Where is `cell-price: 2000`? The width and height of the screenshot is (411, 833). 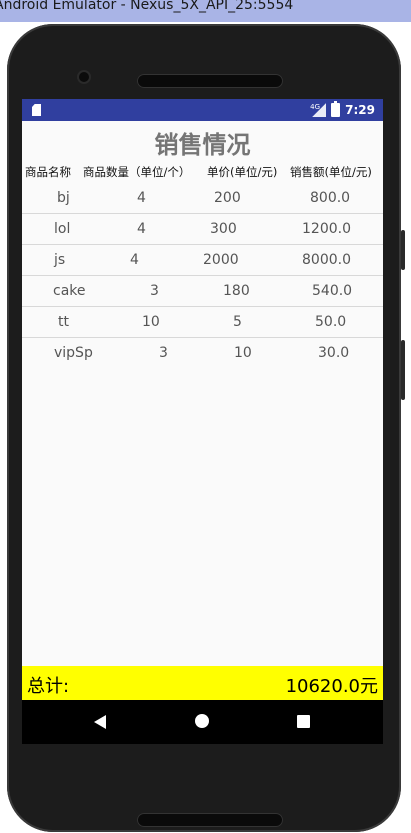
cell-price: 2000 is located at coordinates (221, 260).